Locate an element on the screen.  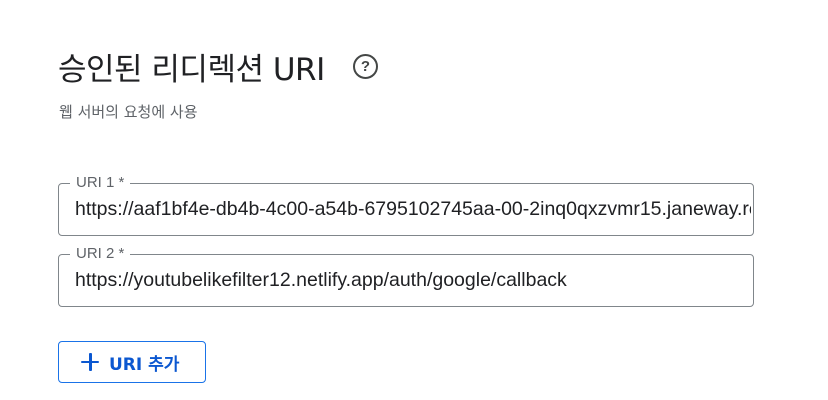
help-glyph: ? is located at coordinates (365, 66).